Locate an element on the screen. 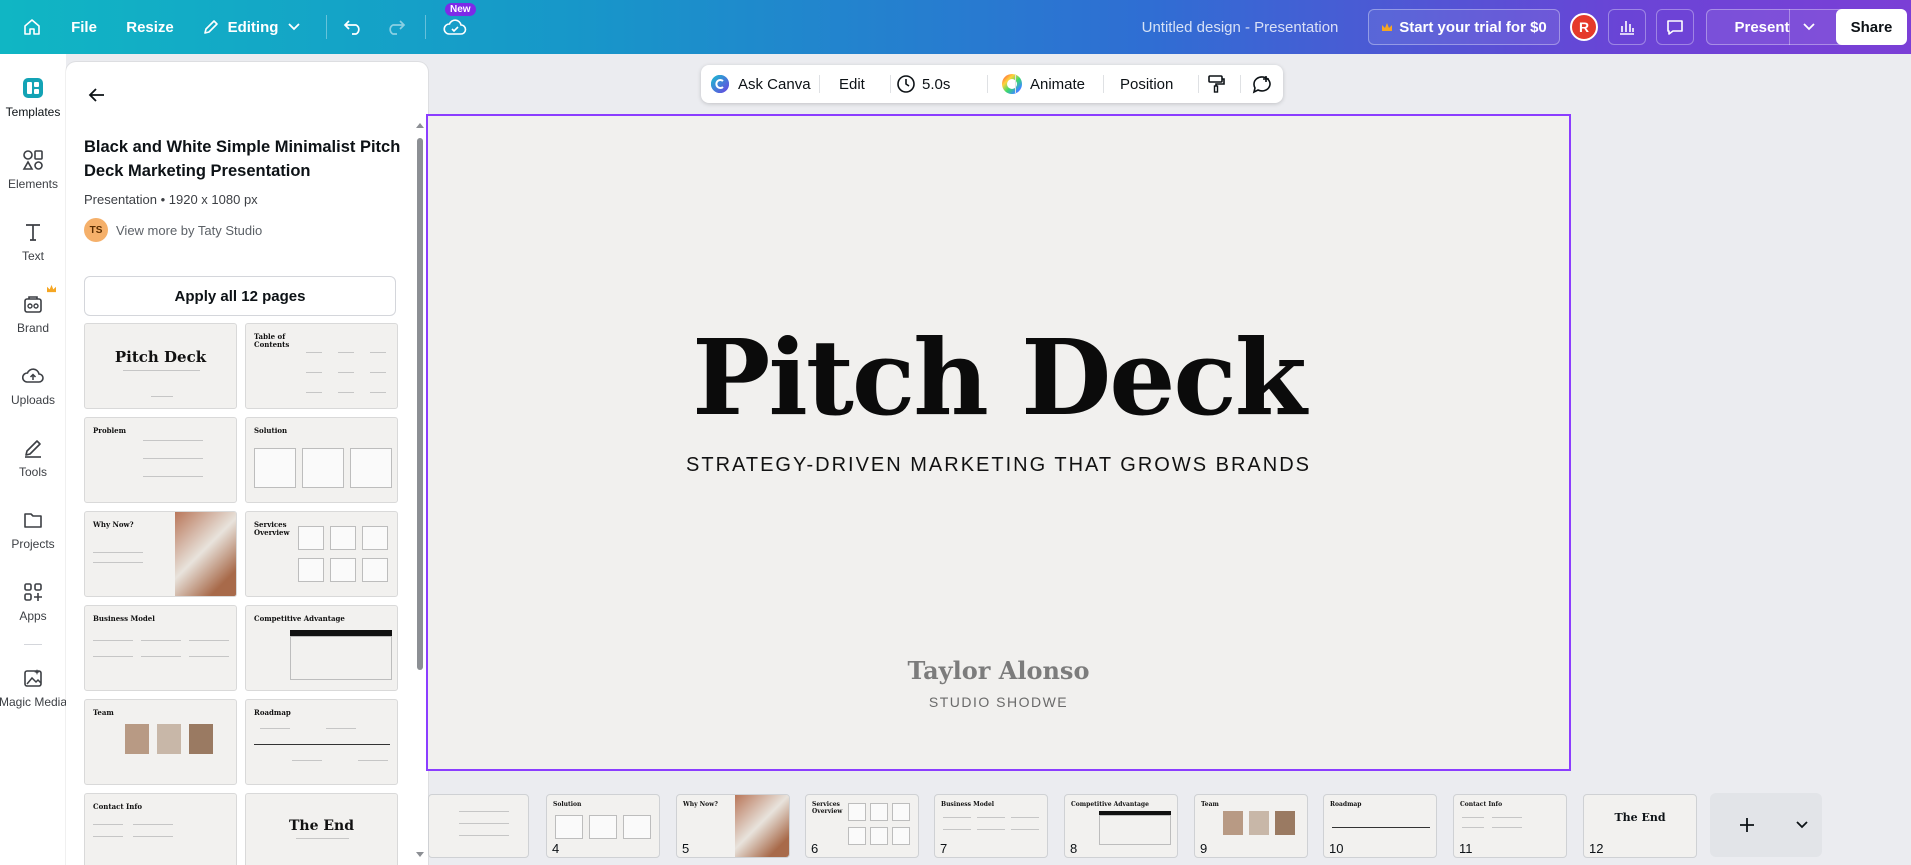  comments-button is located at coordinates (1675, 27).